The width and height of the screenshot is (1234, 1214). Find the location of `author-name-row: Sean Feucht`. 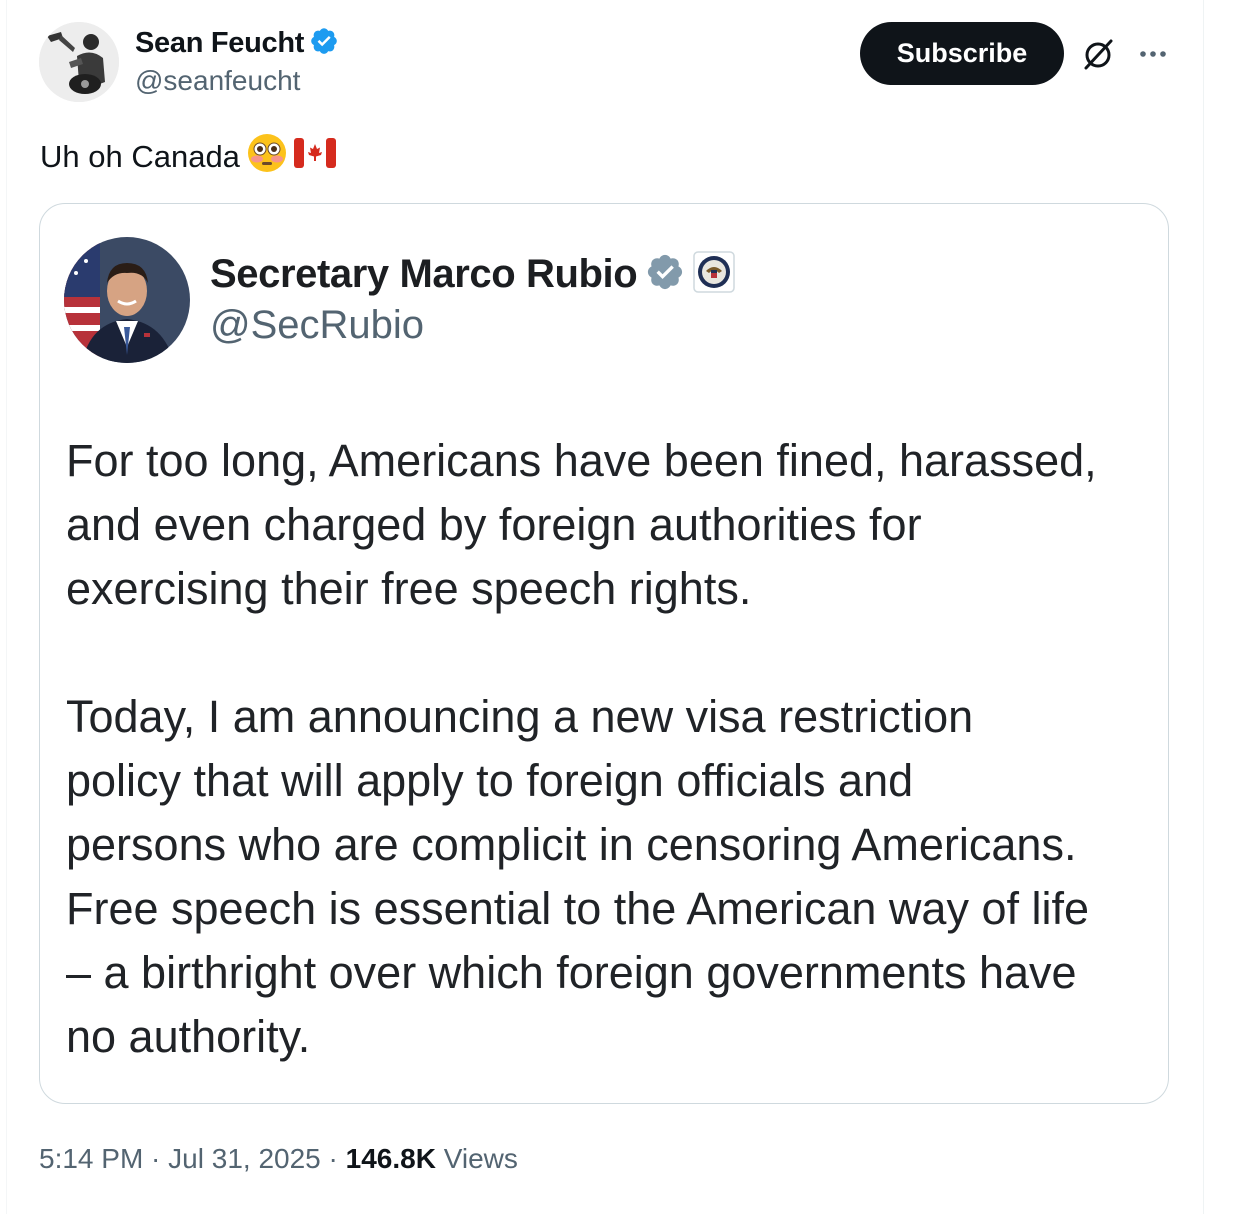

author-name-row: Sean Feucht is located at coordinates (237, 43).